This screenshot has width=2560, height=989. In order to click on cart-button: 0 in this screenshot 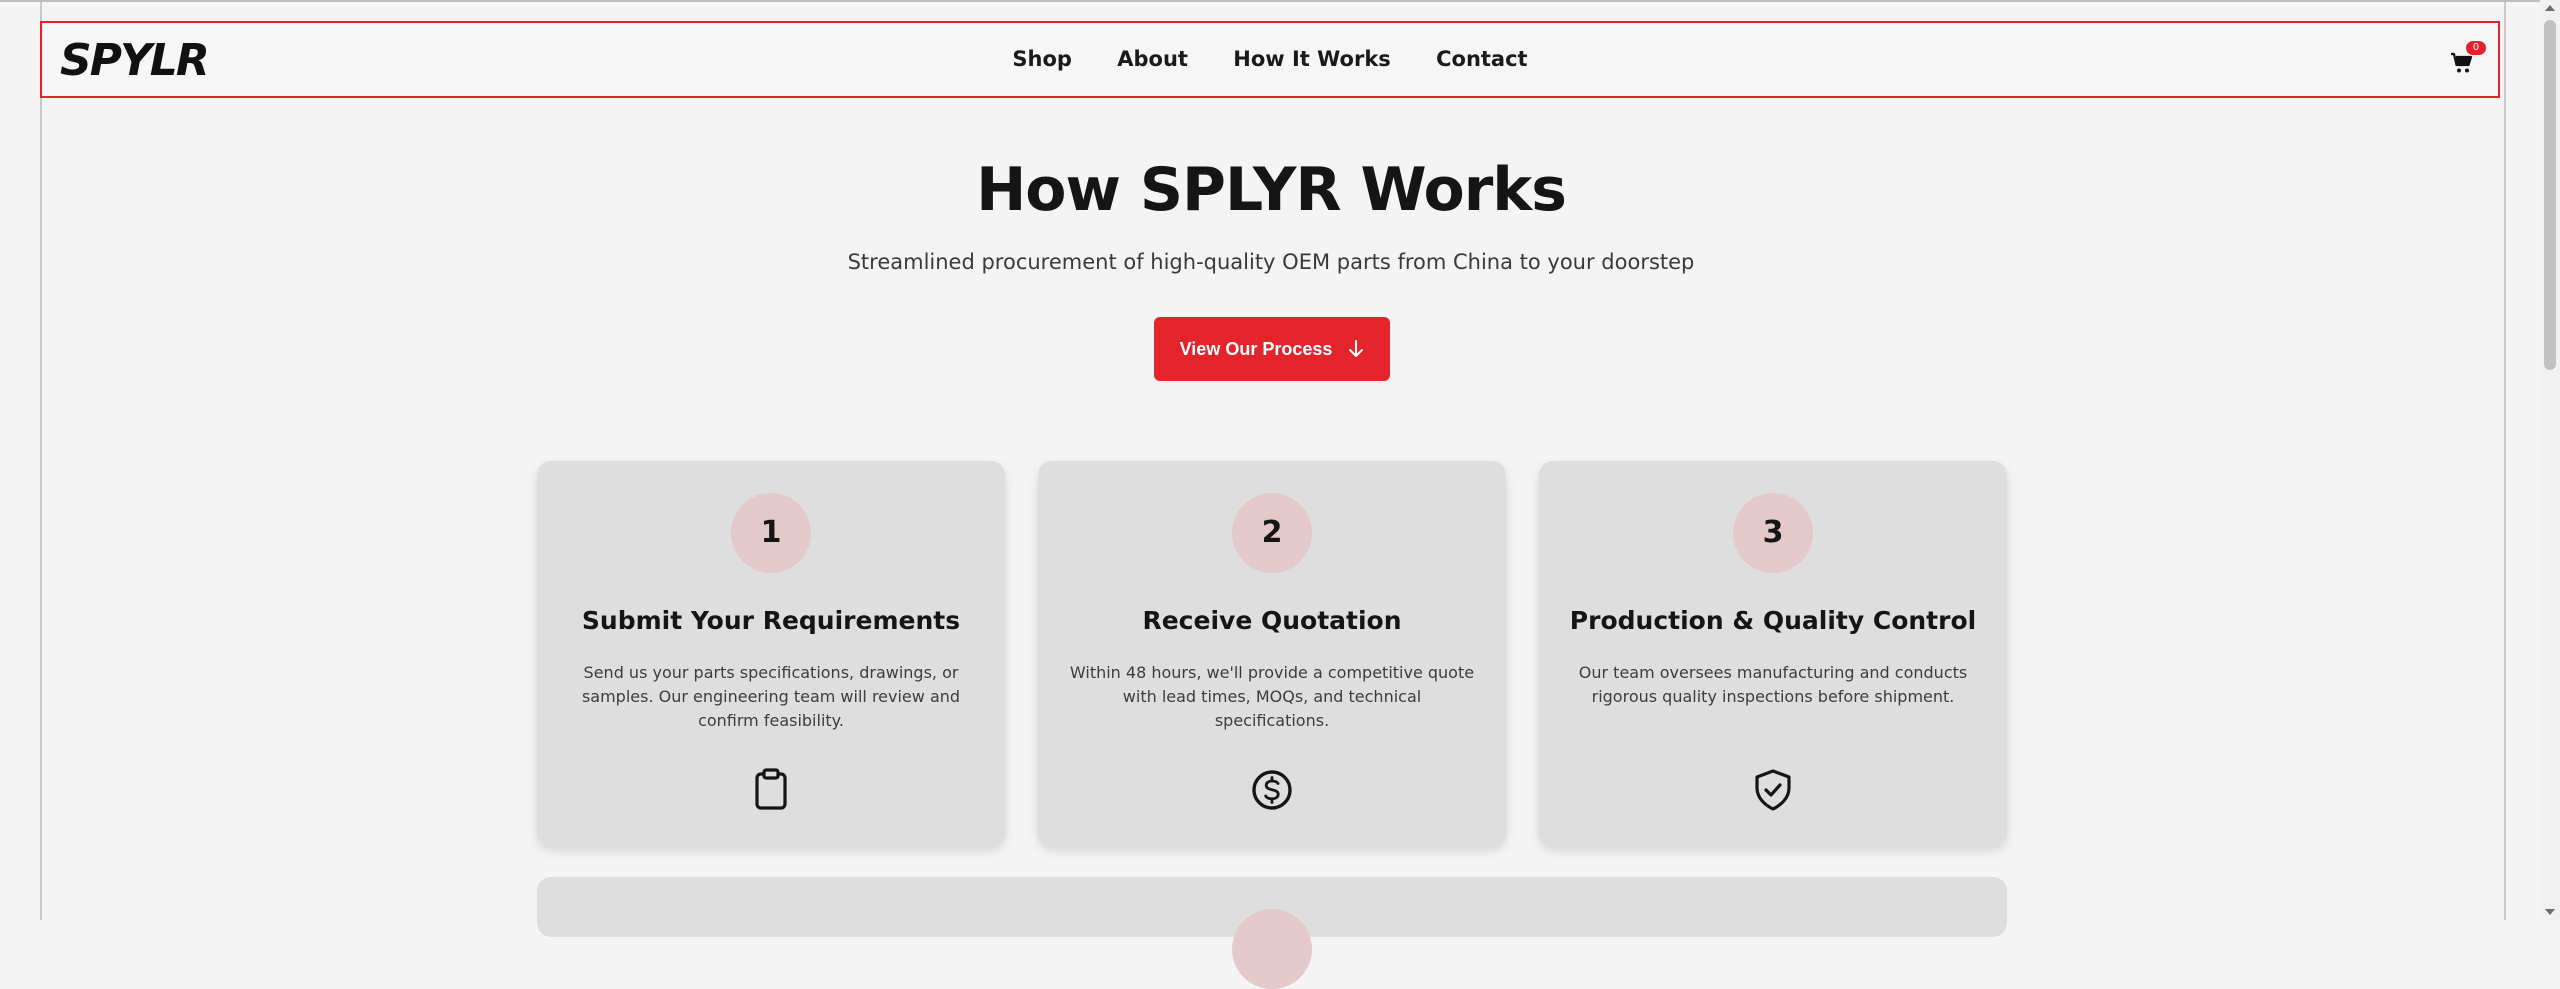, I will do `click(2468, 60)`.